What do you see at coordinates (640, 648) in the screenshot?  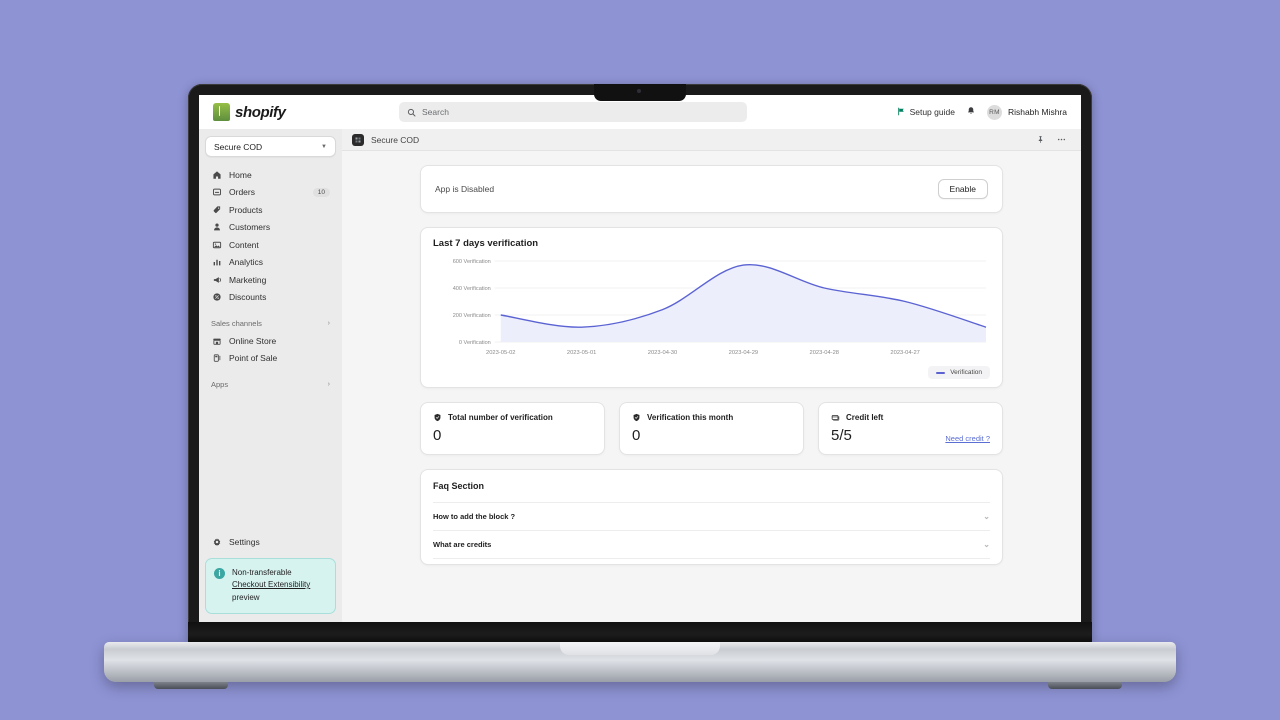 I see `laptop-base-notch` at bounding box center [640, 648].